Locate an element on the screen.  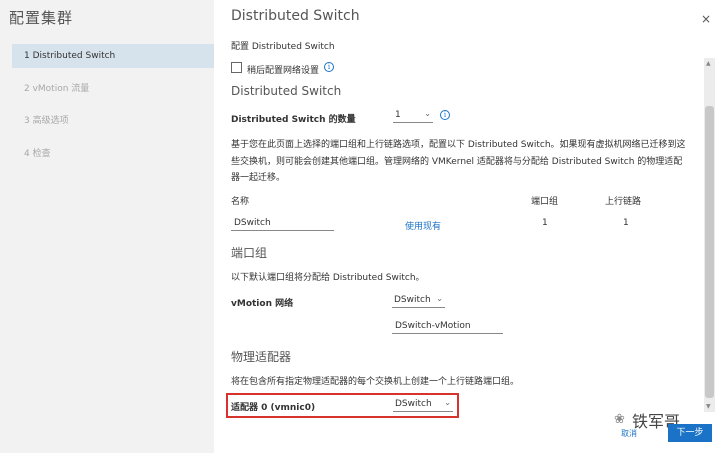
step-review: 4 检查 is located at coordinates (113, 154).